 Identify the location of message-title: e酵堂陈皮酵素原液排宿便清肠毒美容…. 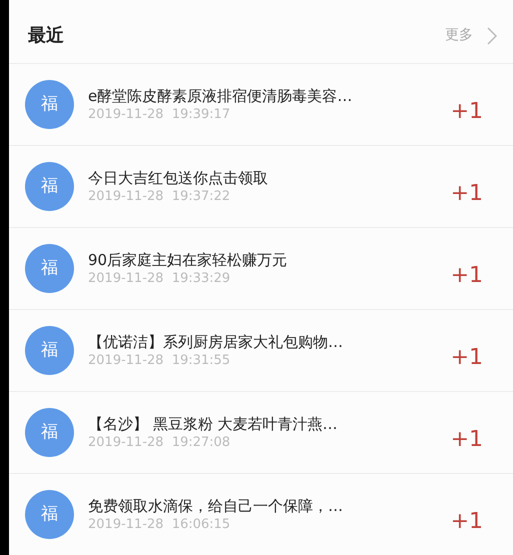
(221, 96).